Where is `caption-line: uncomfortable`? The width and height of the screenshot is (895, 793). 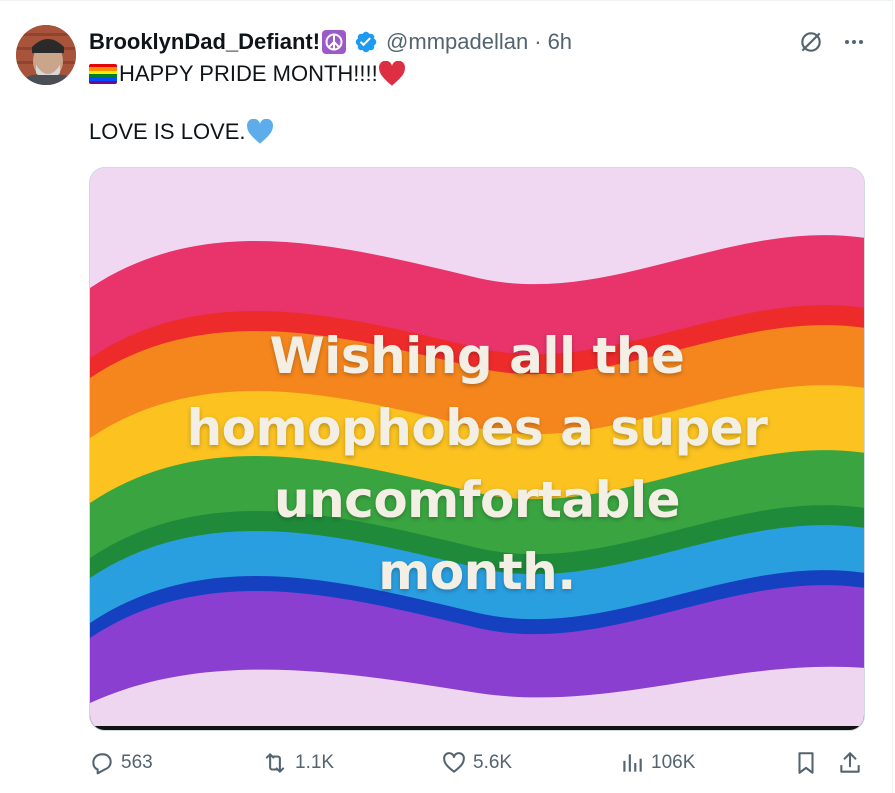
caption-line: uncomfortable is located at coordinates (477, 500).